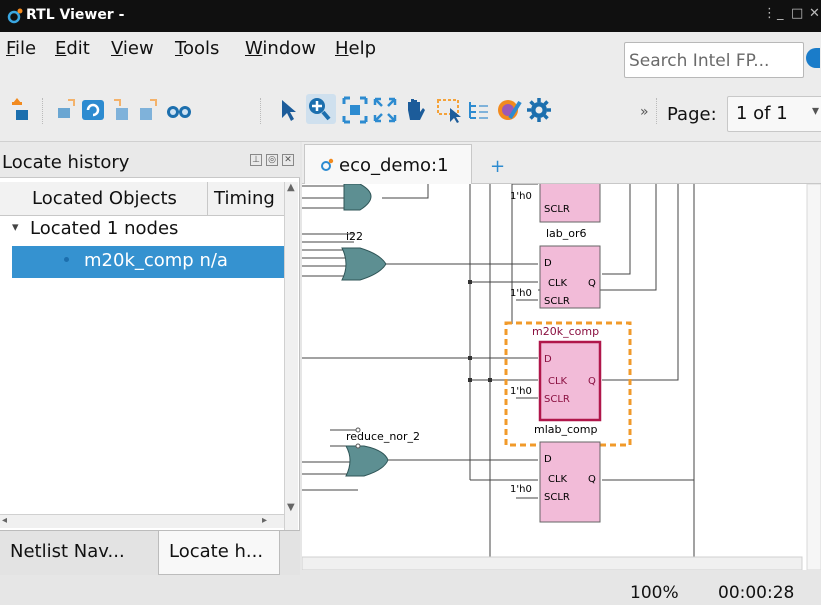 The width and height of the screenshot is (821, 605). What do you see at coordinates (383, 436) in the screenshot?
I see `gate-label-reduce-nor-2: reduce_nor_2` at bounding box center [383, 436].